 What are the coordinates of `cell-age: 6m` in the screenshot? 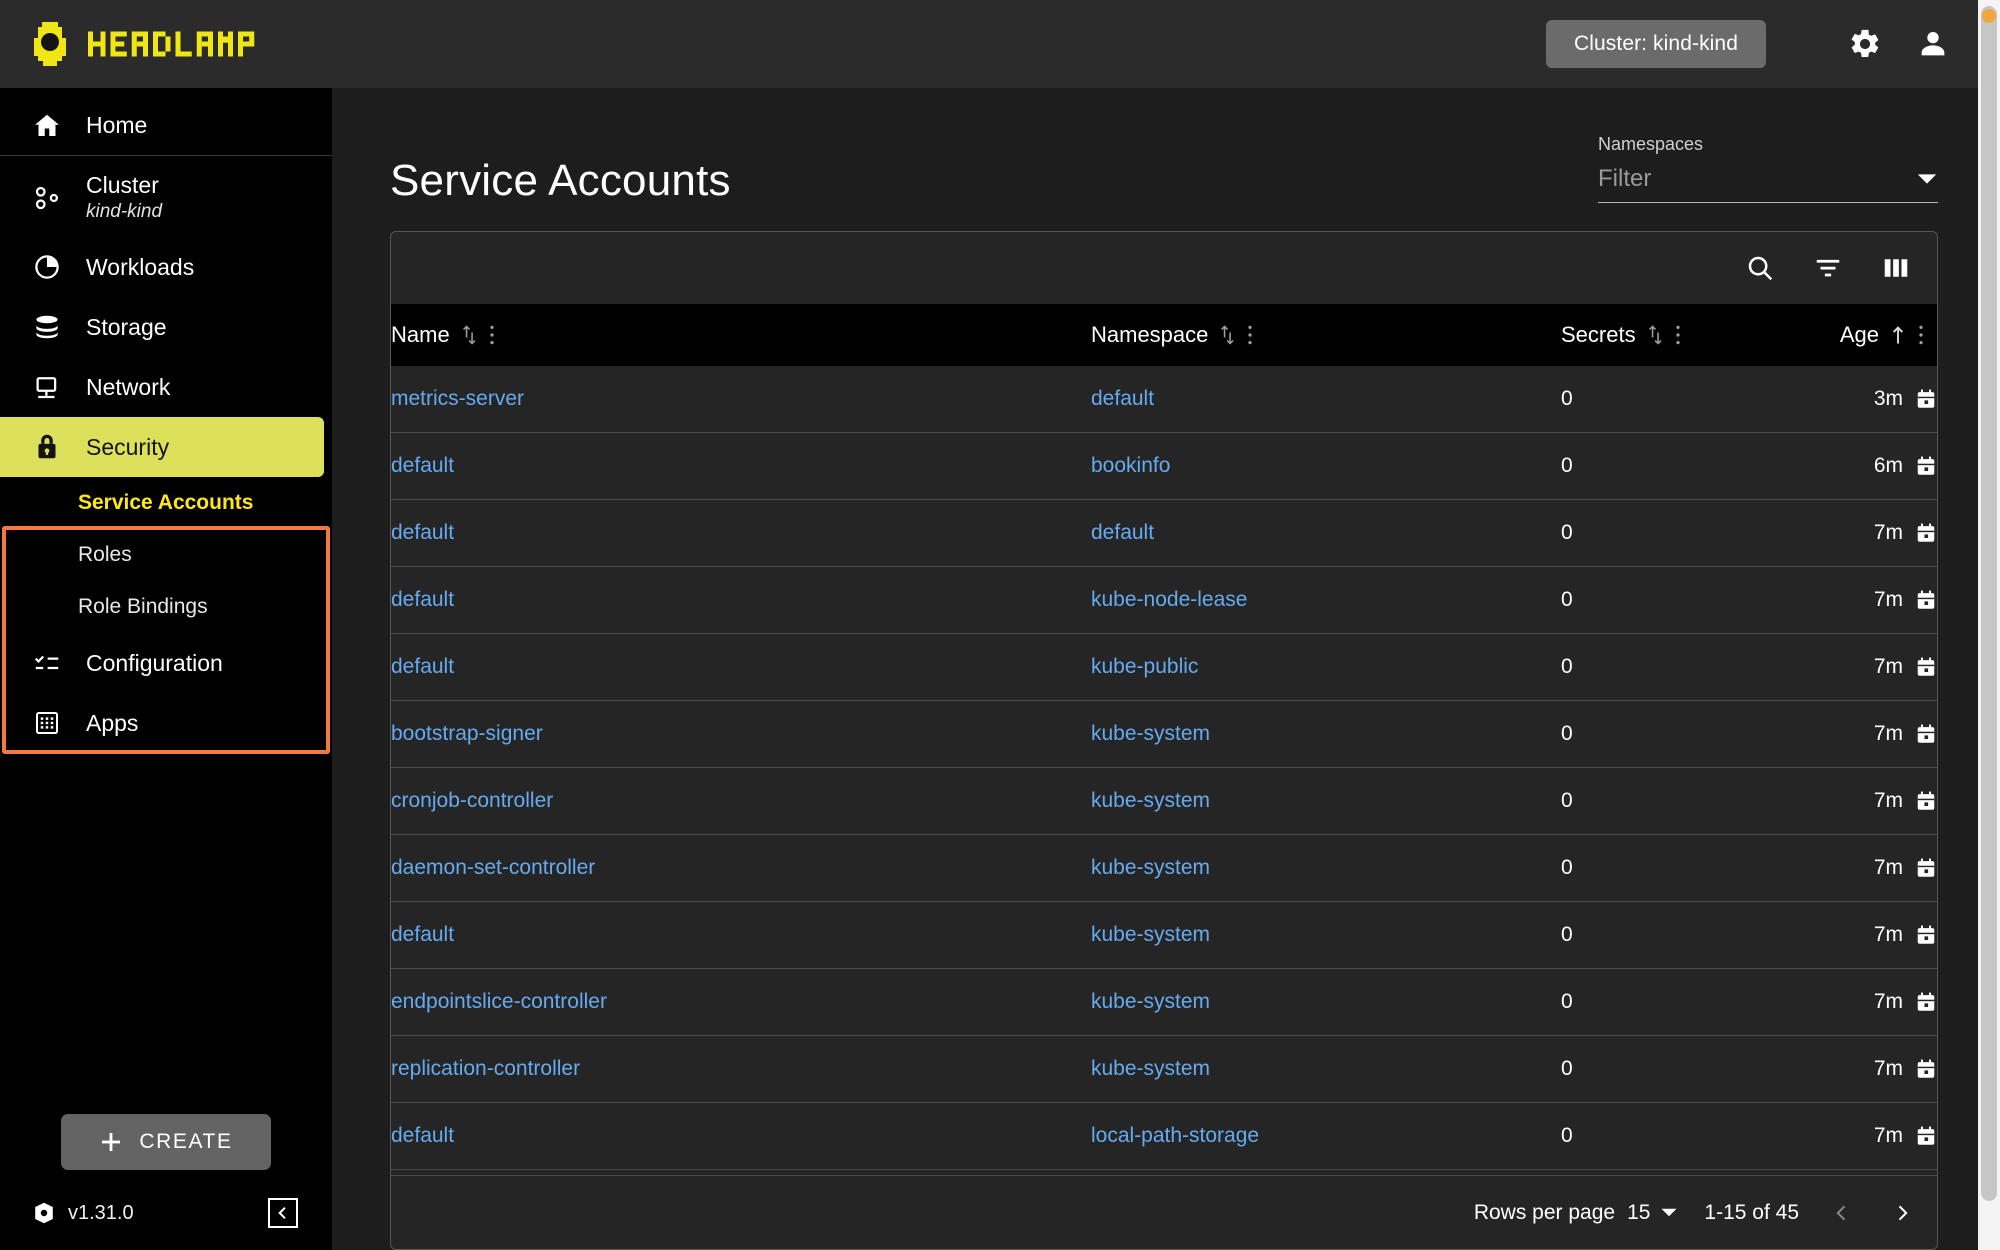 It's located at (1859, 466).